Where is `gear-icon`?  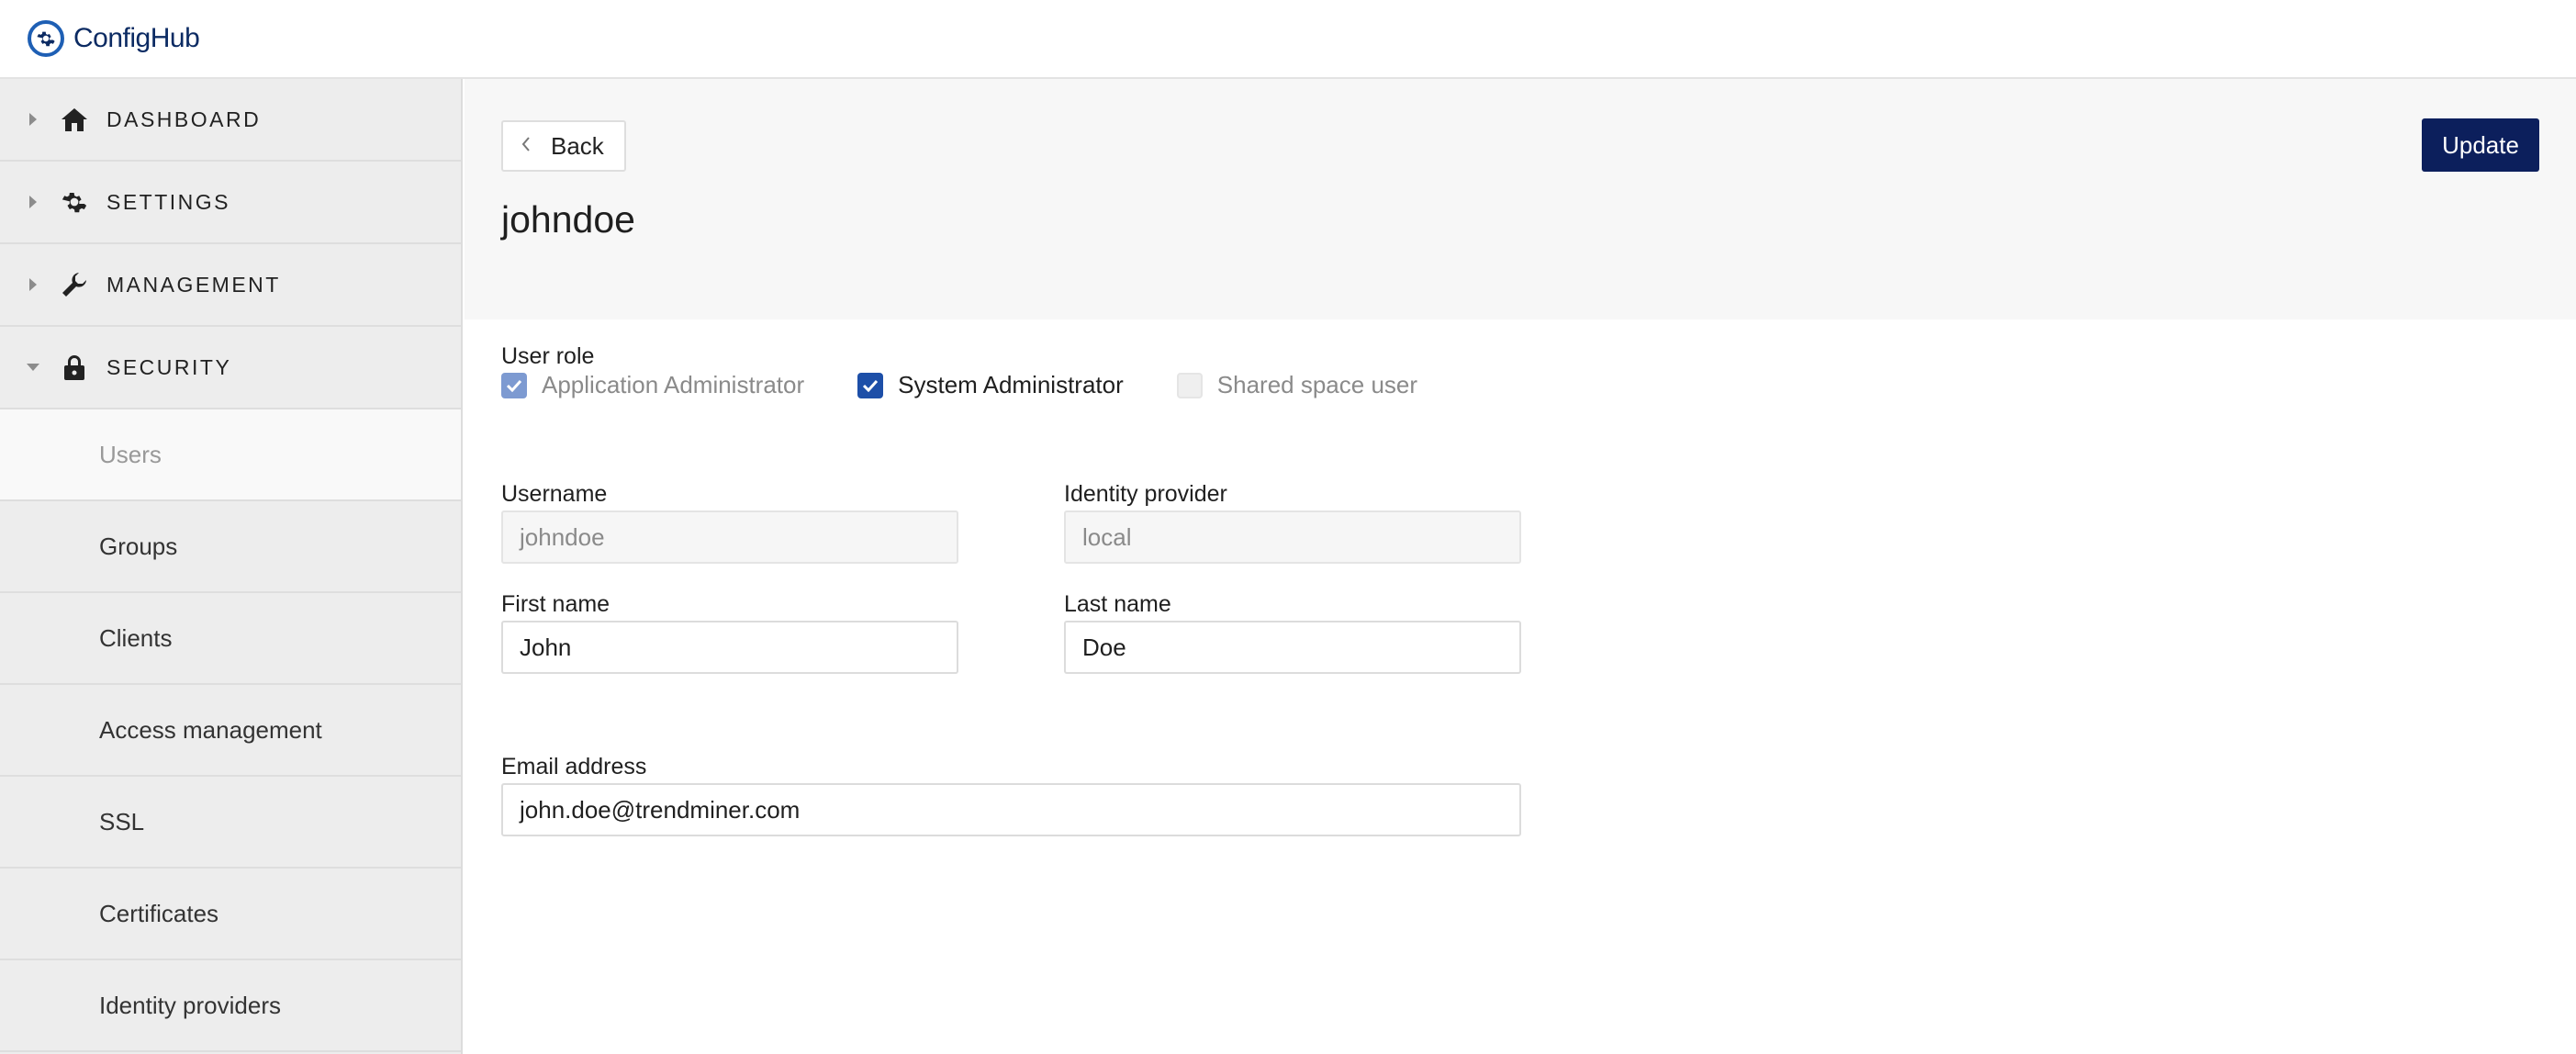 gear-icon is located at coordinates (74, 202).